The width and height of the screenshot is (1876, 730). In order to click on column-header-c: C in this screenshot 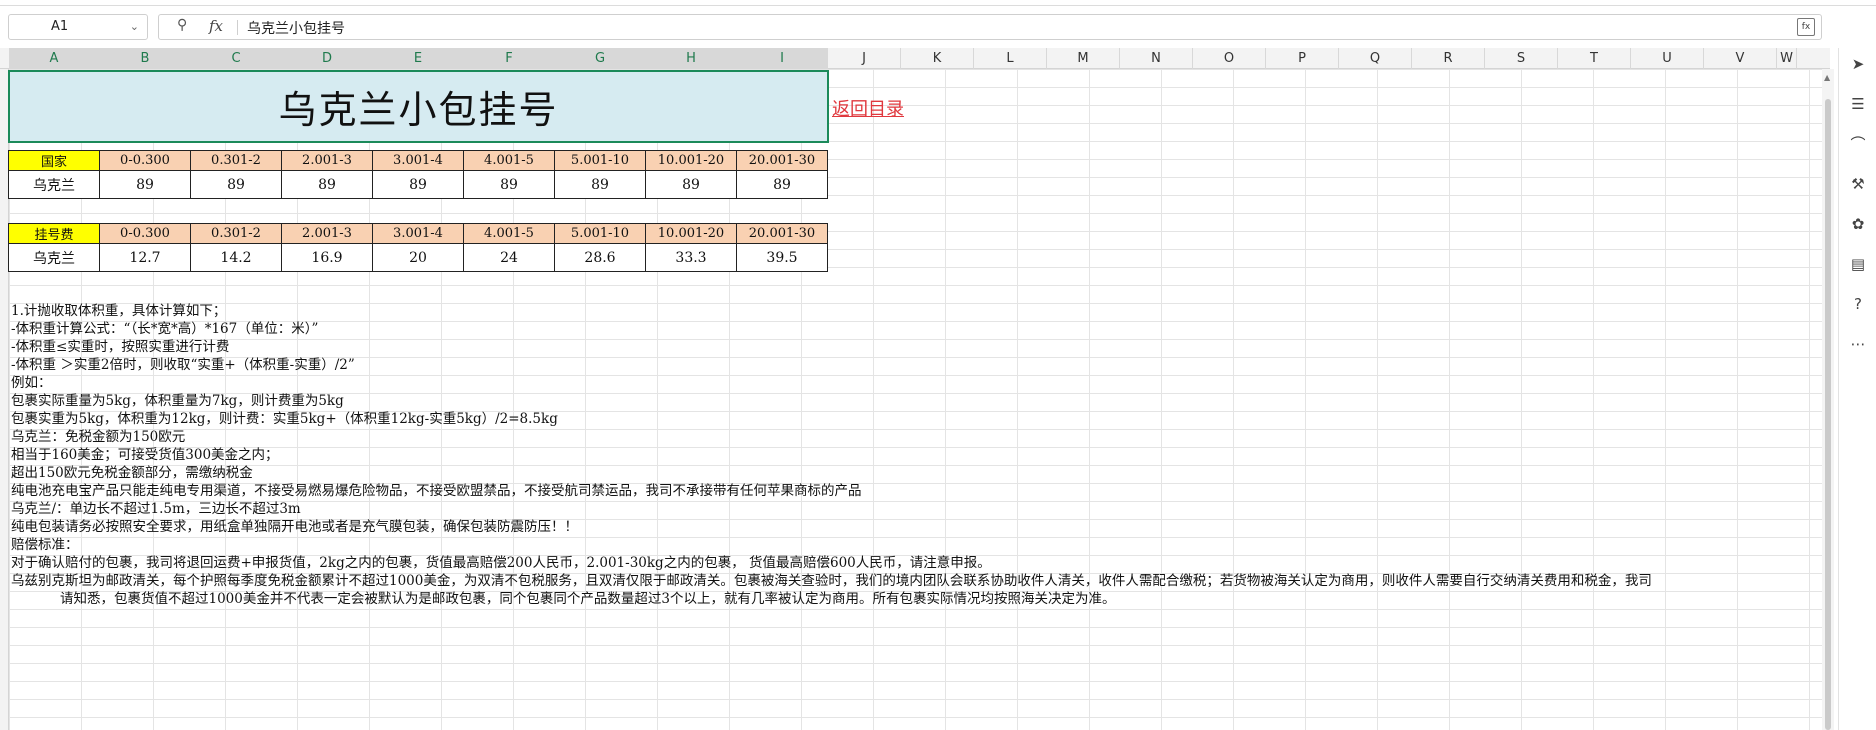, I will do `click(236, 58)`.